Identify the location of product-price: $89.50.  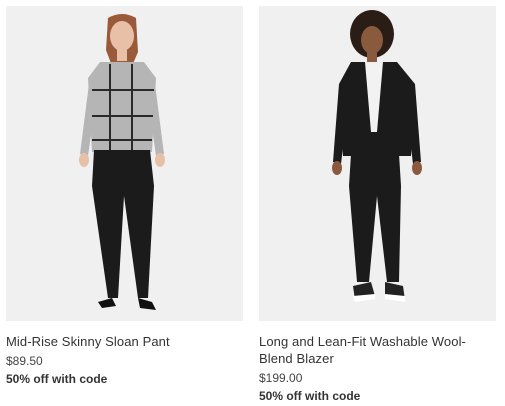
(24, 361).